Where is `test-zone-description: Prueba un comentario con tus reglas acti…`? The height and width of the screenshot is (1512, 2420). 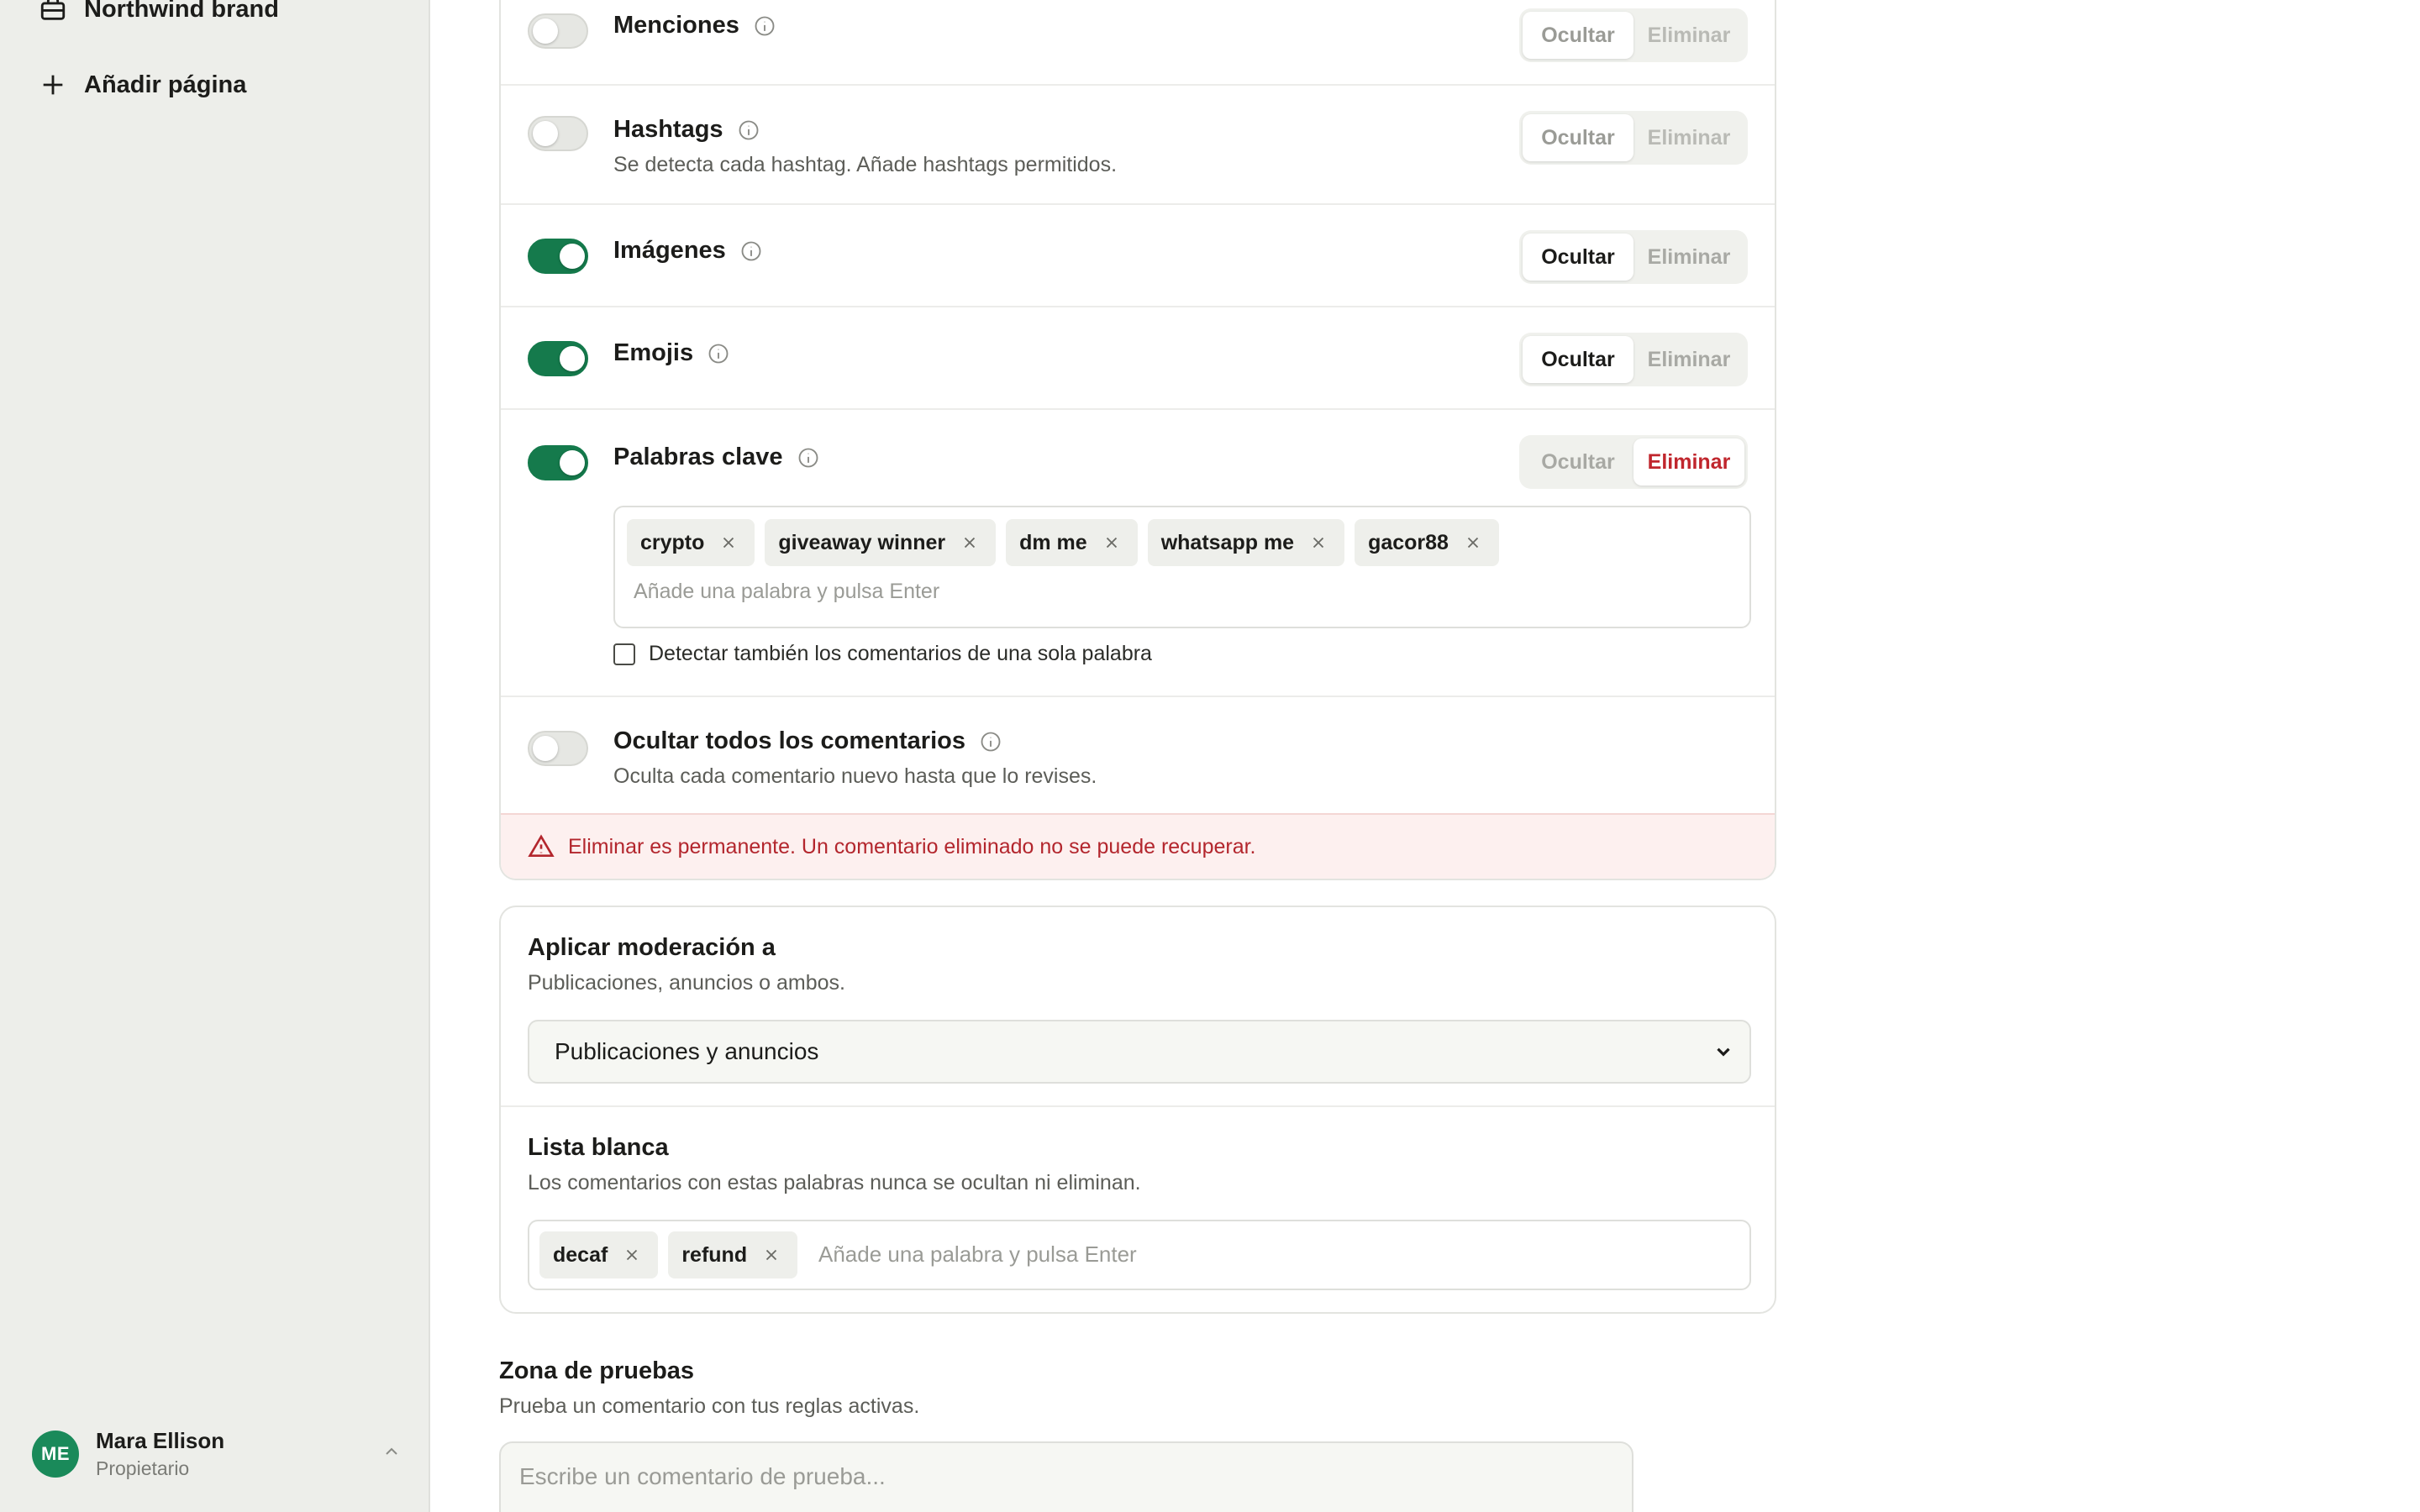
test-zone-description: Prueba un comentario con tus reglas acti… is located at coordinates (709, 1406).